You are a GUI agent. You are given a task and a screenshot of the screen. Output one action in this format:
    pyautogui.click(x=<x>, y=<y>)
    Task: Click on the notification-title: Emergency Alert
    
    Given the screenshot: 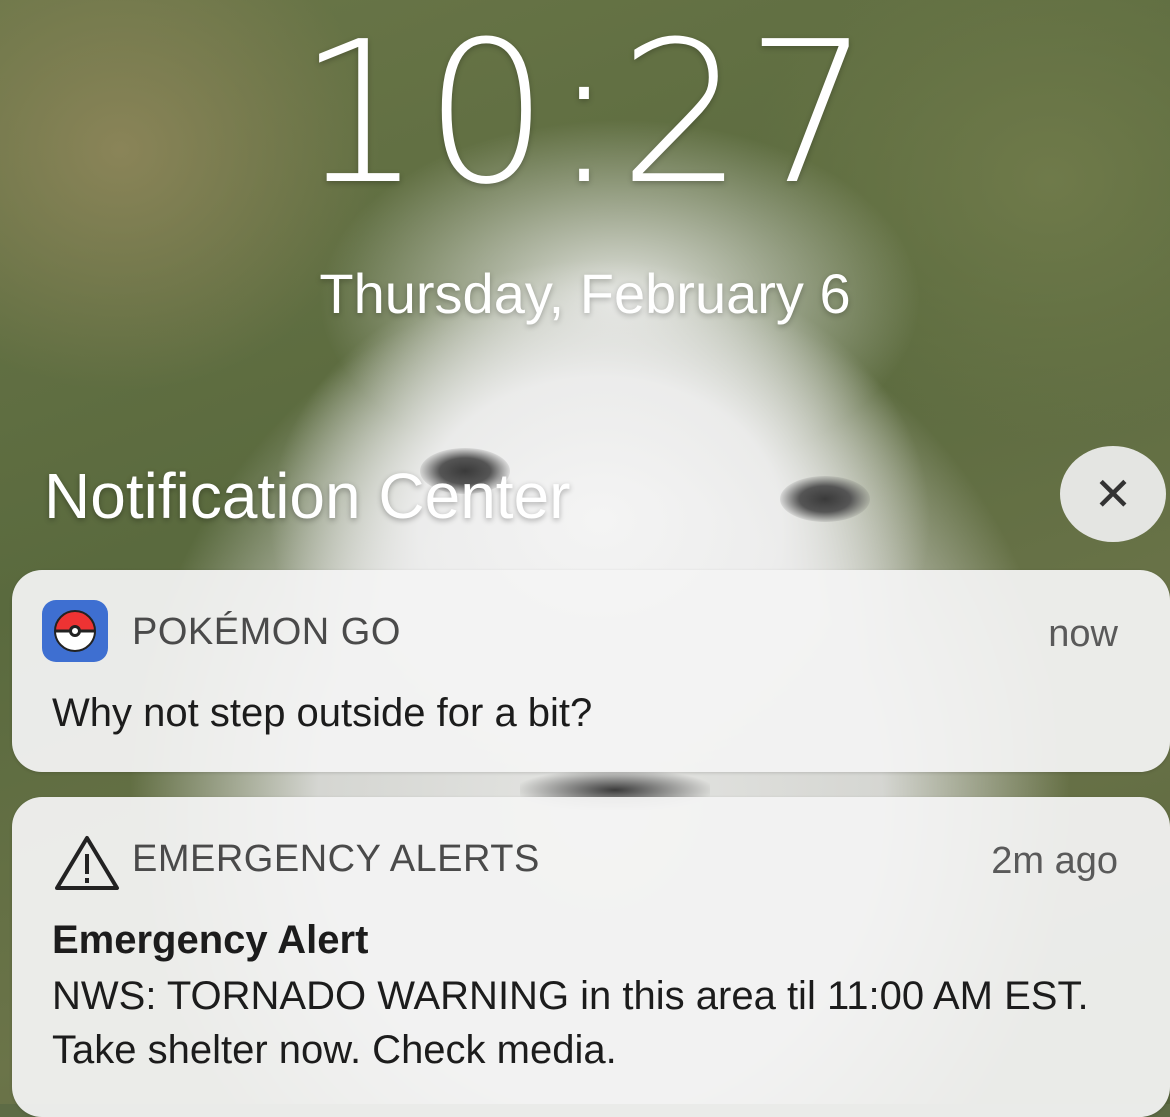 What is the action you would take?
    pyautogui.click(x=210, y=940)
    